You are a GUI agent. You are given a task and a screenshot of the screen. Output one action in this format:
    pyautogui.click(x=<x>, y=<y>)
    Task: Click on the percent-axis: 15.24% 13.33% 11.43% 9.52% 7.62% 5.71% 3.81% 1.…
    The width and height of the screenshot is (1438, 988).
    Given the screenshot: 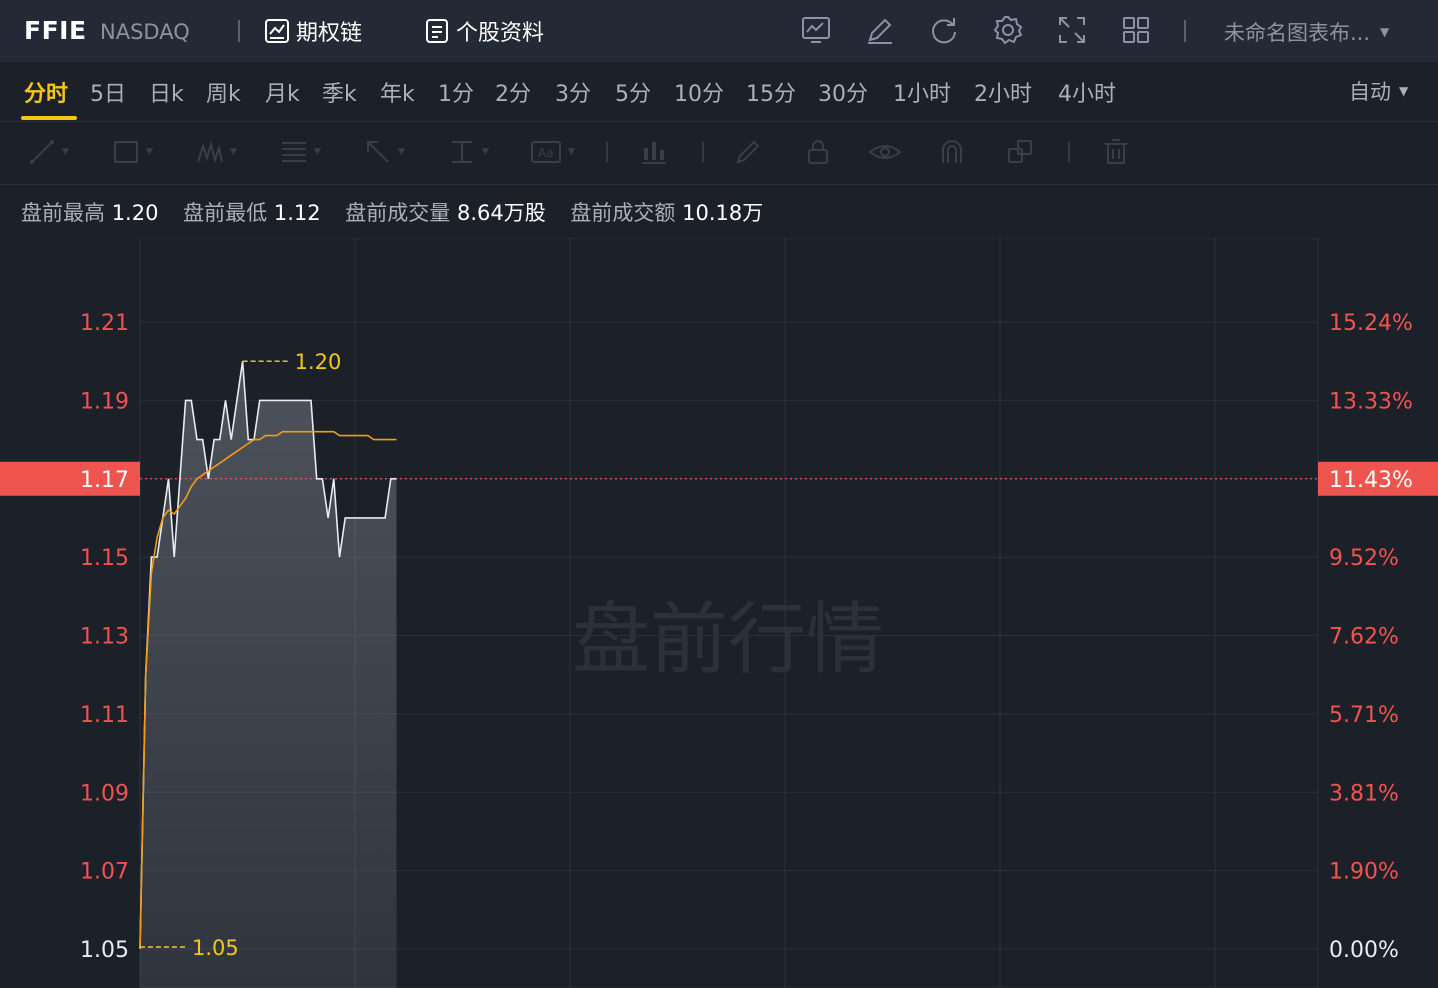 What is the action you would take?
    pyautogui.click(x=1378, y=637)
    